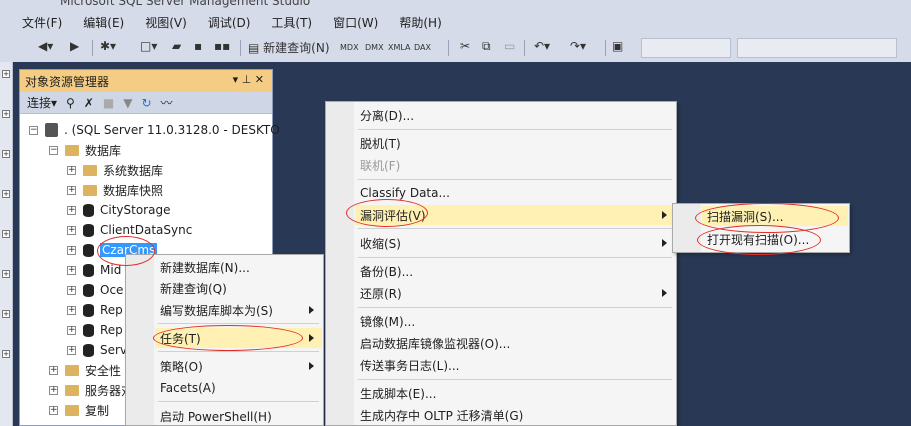  Describe the element at coordinates (6, 244) in the screenshot. I see `left-dock-strip: + + + + + + + +` at that location.